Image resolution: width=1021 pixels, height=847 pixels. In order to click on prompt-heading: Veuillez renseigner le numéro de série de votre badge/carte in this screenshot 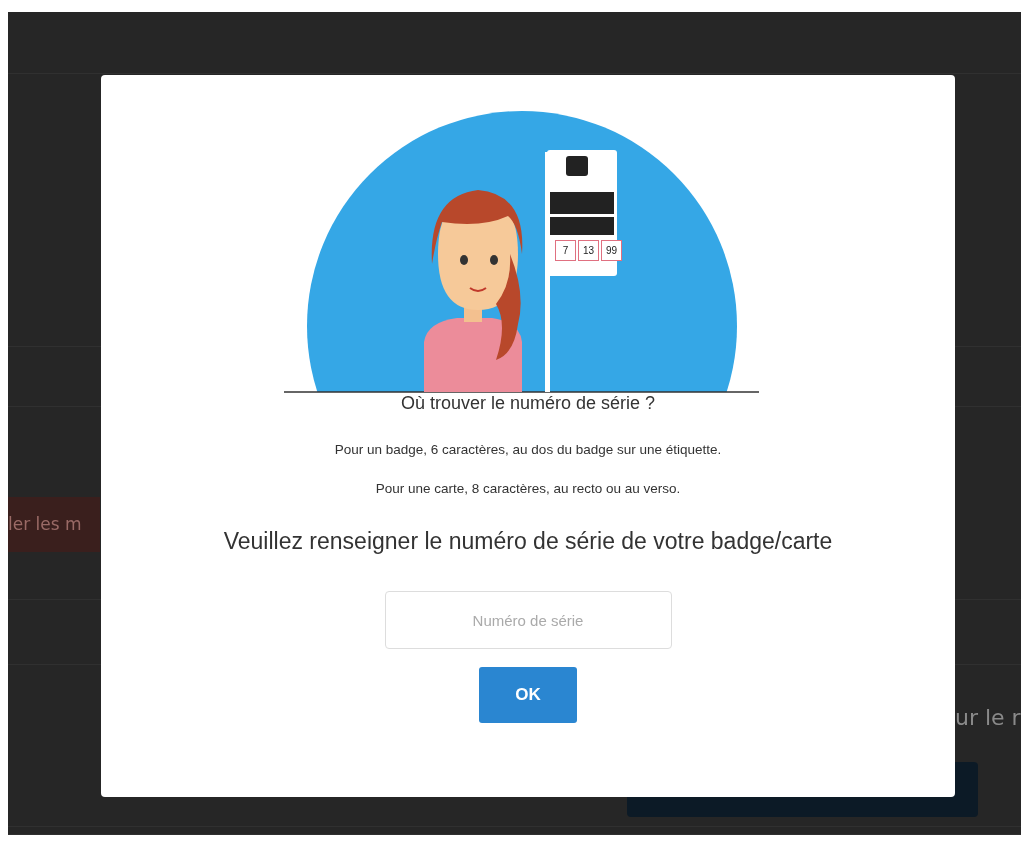, I will do `click(528, 541)`.